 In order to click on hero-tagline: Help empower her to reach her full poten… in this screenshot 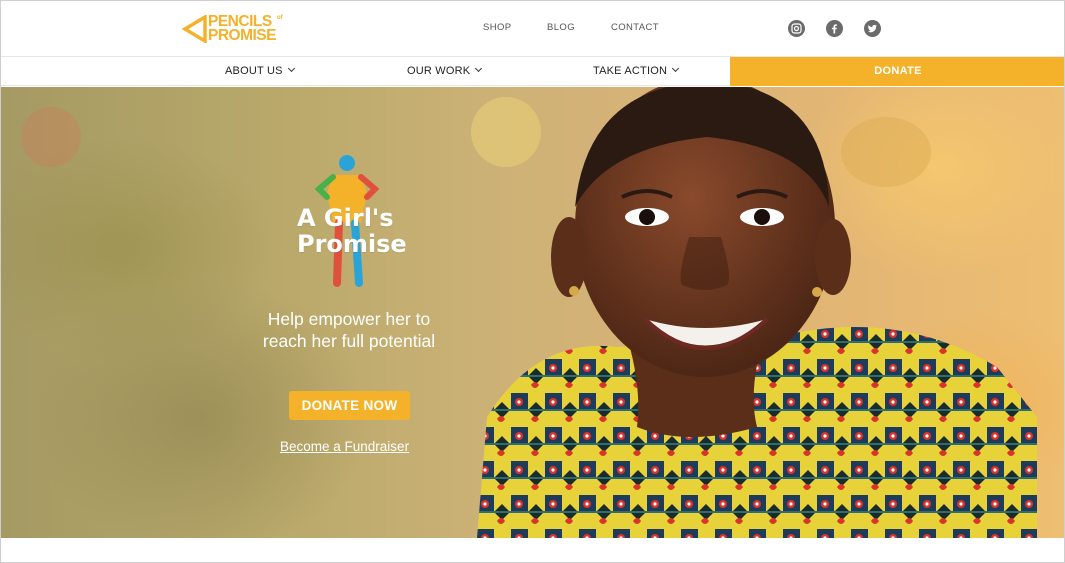, I will do `click(349, 330)`.